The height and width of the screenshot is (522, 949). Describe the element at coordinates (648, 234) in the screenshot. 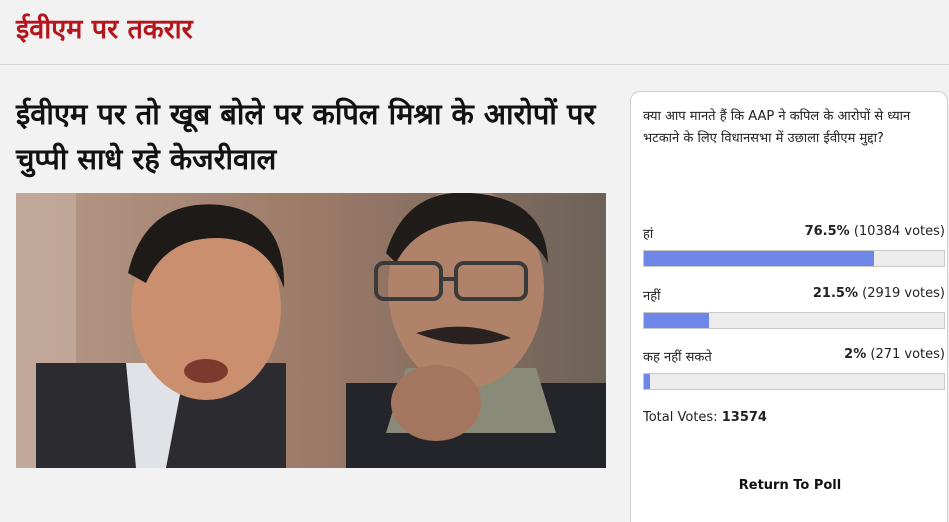

I see `poll-option-label: हां` at that location.